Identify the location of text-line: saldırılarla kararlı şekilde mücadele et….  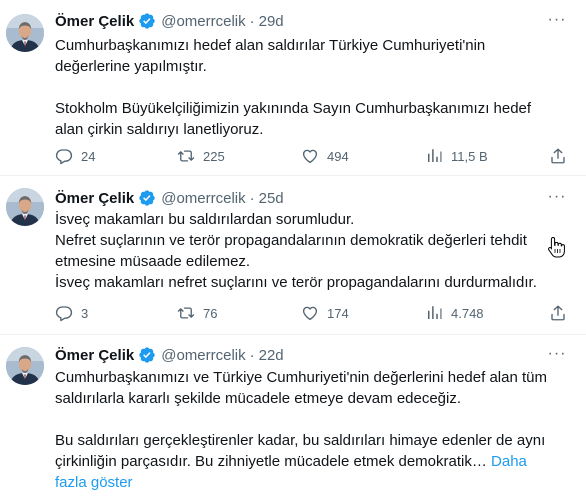
(258, 398).